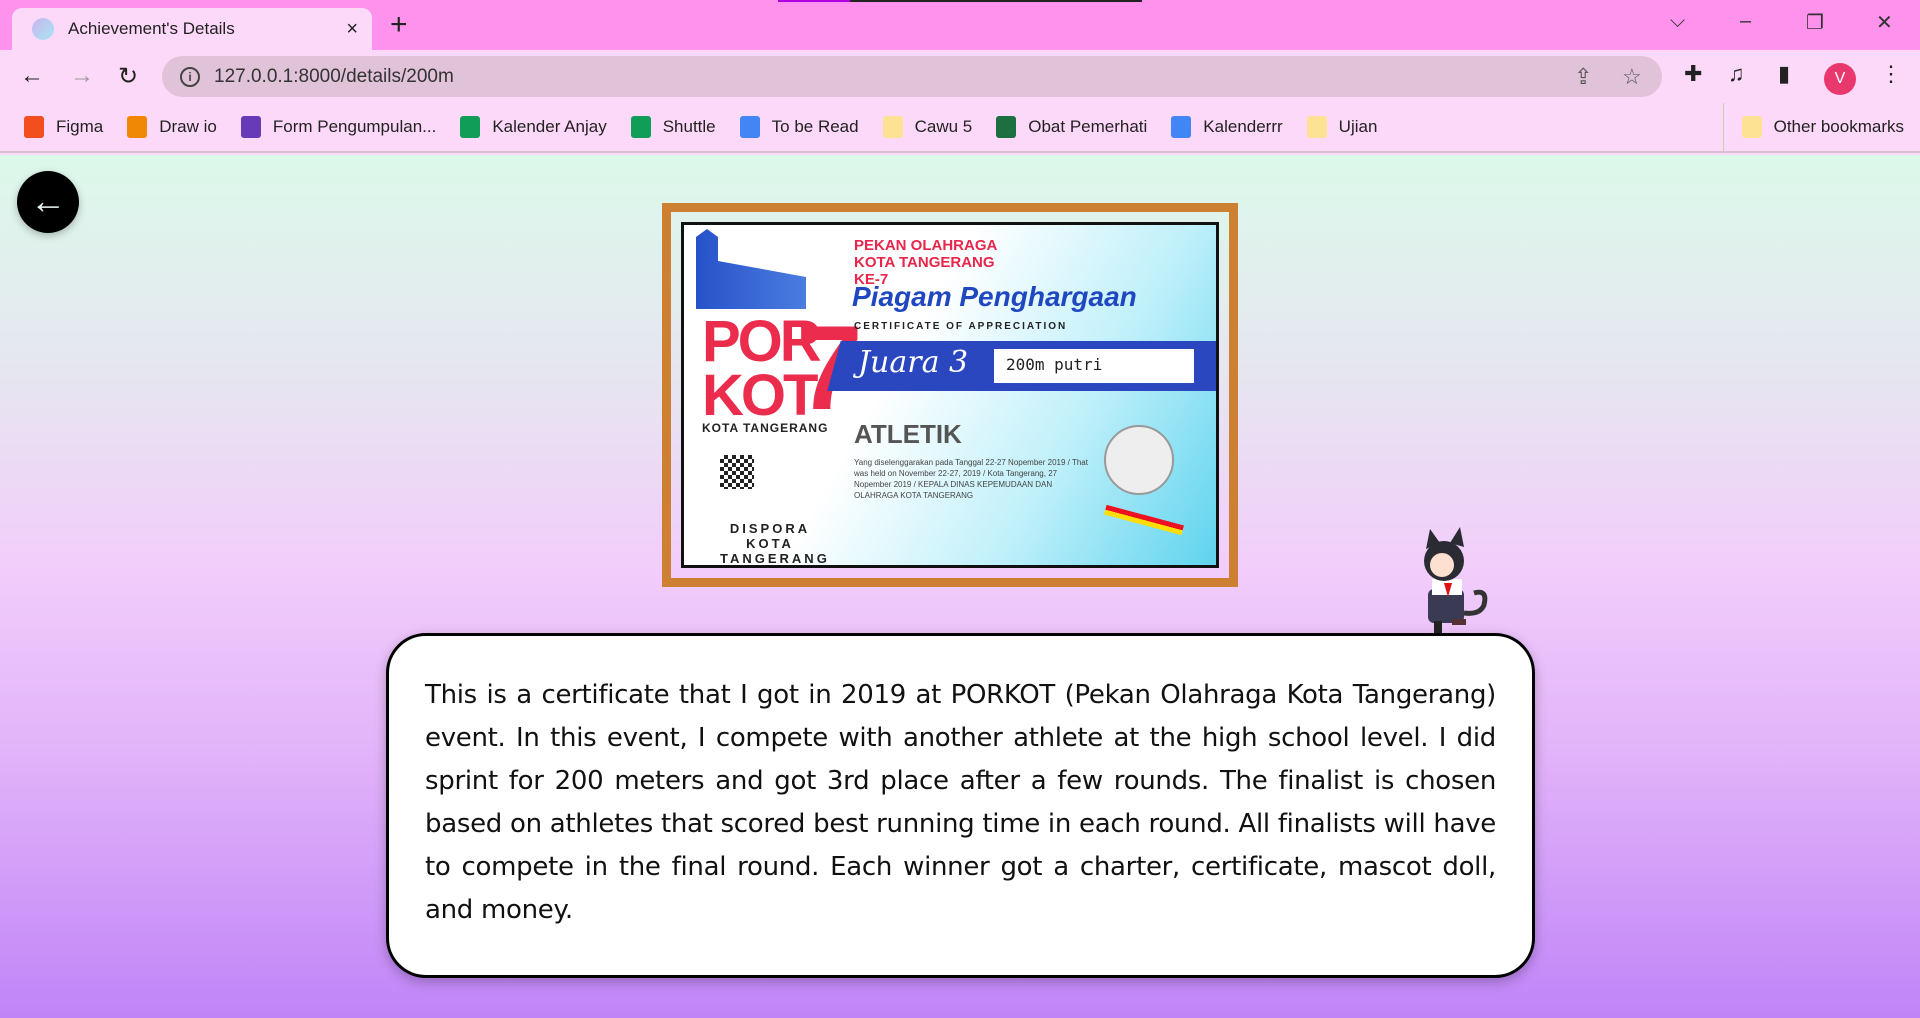 The height and width of the screenshot is (1018, 1920). I want to click on figma-icon, so click(34, 127).